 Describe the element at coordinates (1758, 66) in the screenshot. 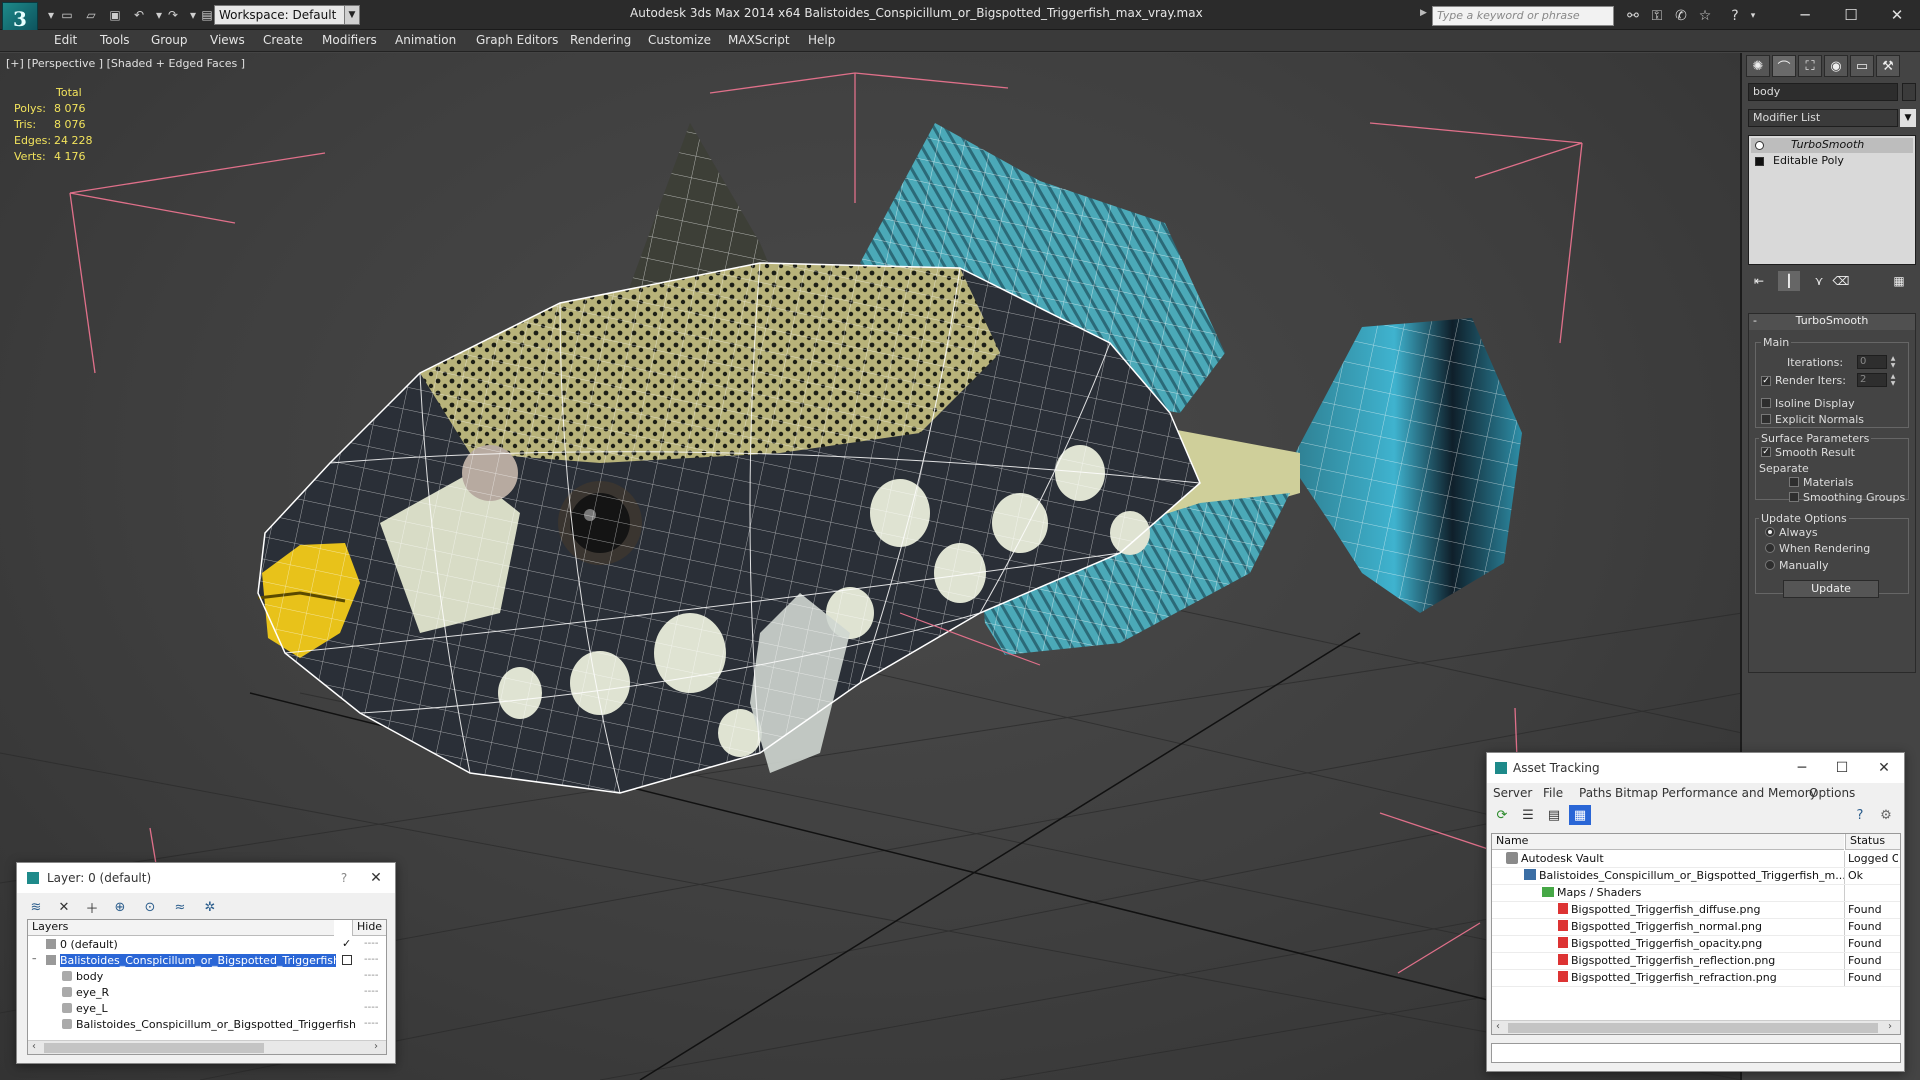

I see `create-tab-sun-icon: ✺` at that location.